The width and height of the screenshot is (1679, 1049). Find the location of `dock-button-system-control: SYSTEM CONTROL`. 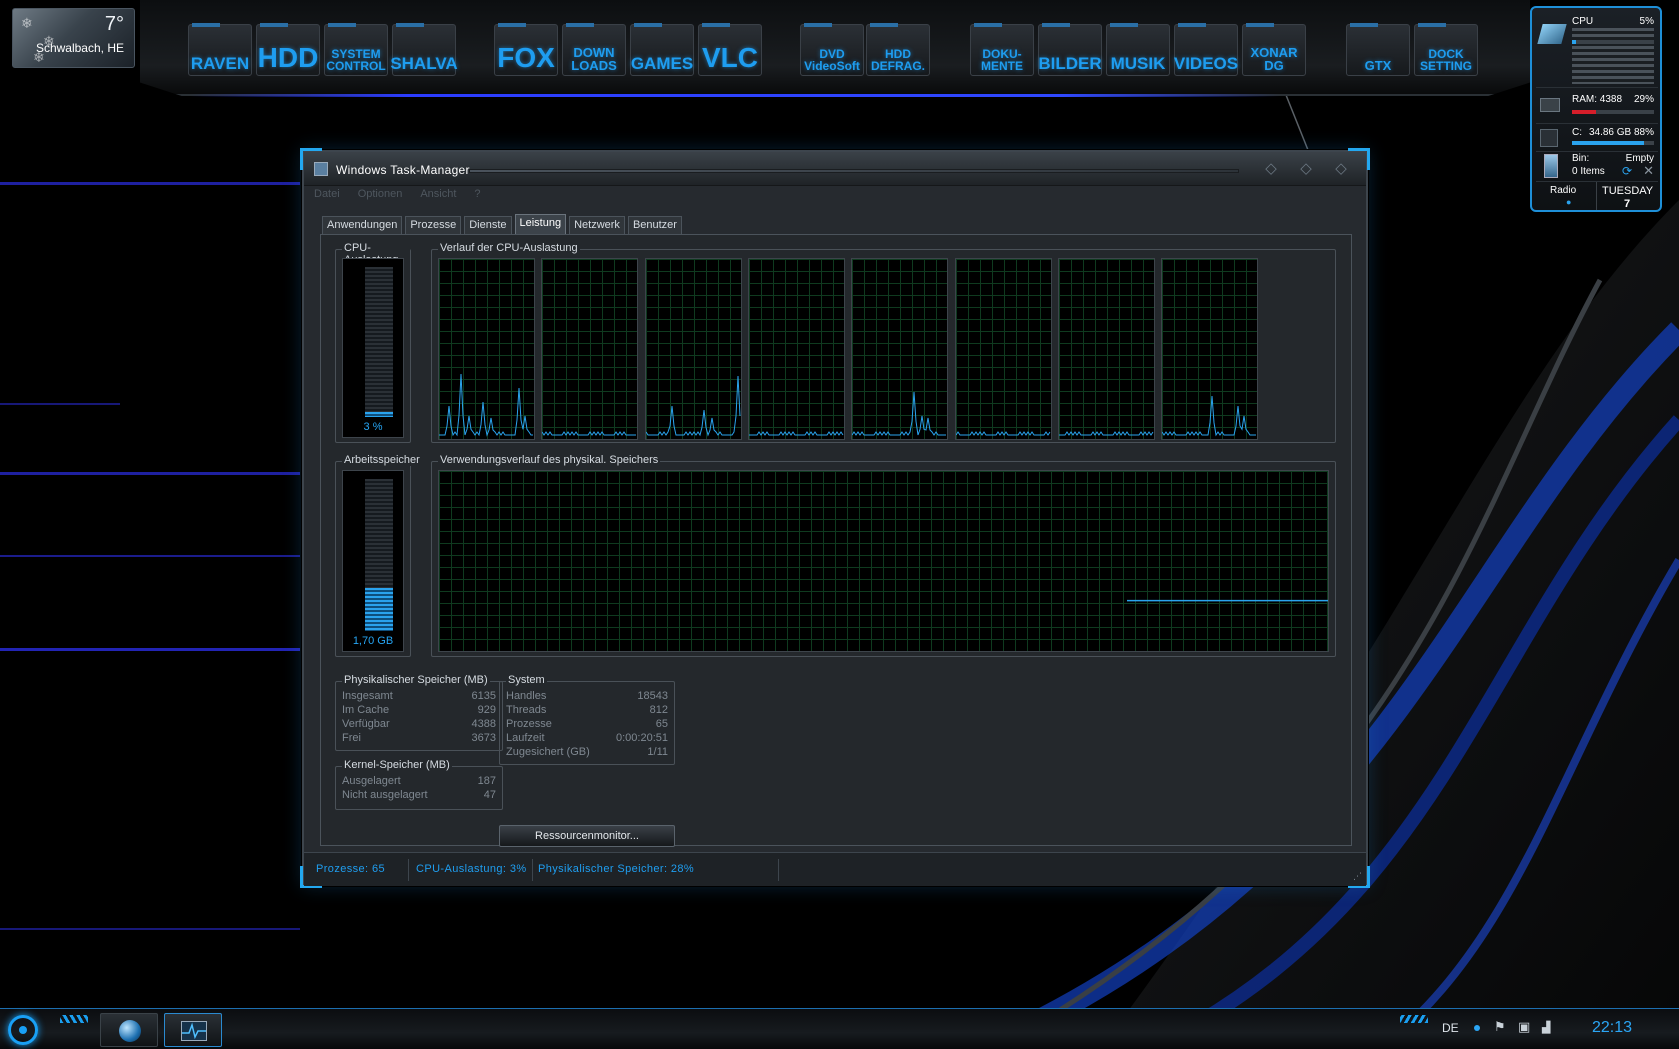

dock-button-system-control: SYSTEM CONTROL is located at coordinates (356, 50).